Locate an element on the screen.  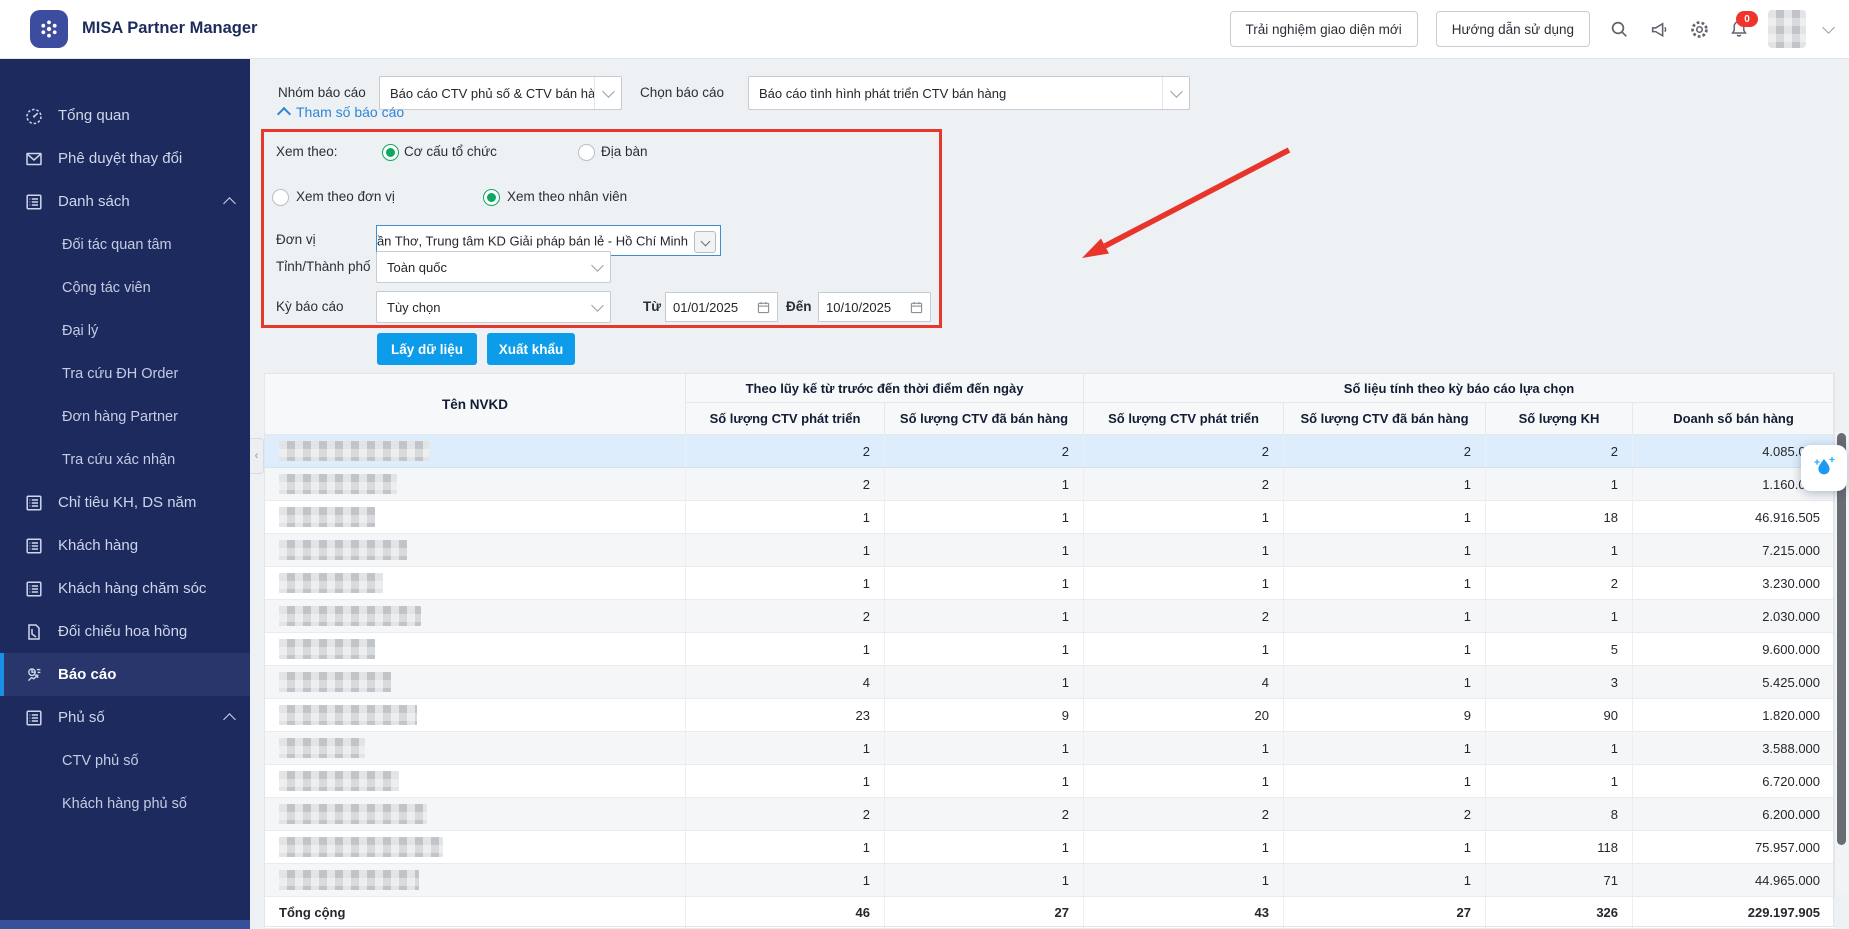
table-row: 1 1 1 1 118 75.957.000 is located at coordinates (1050, 847).